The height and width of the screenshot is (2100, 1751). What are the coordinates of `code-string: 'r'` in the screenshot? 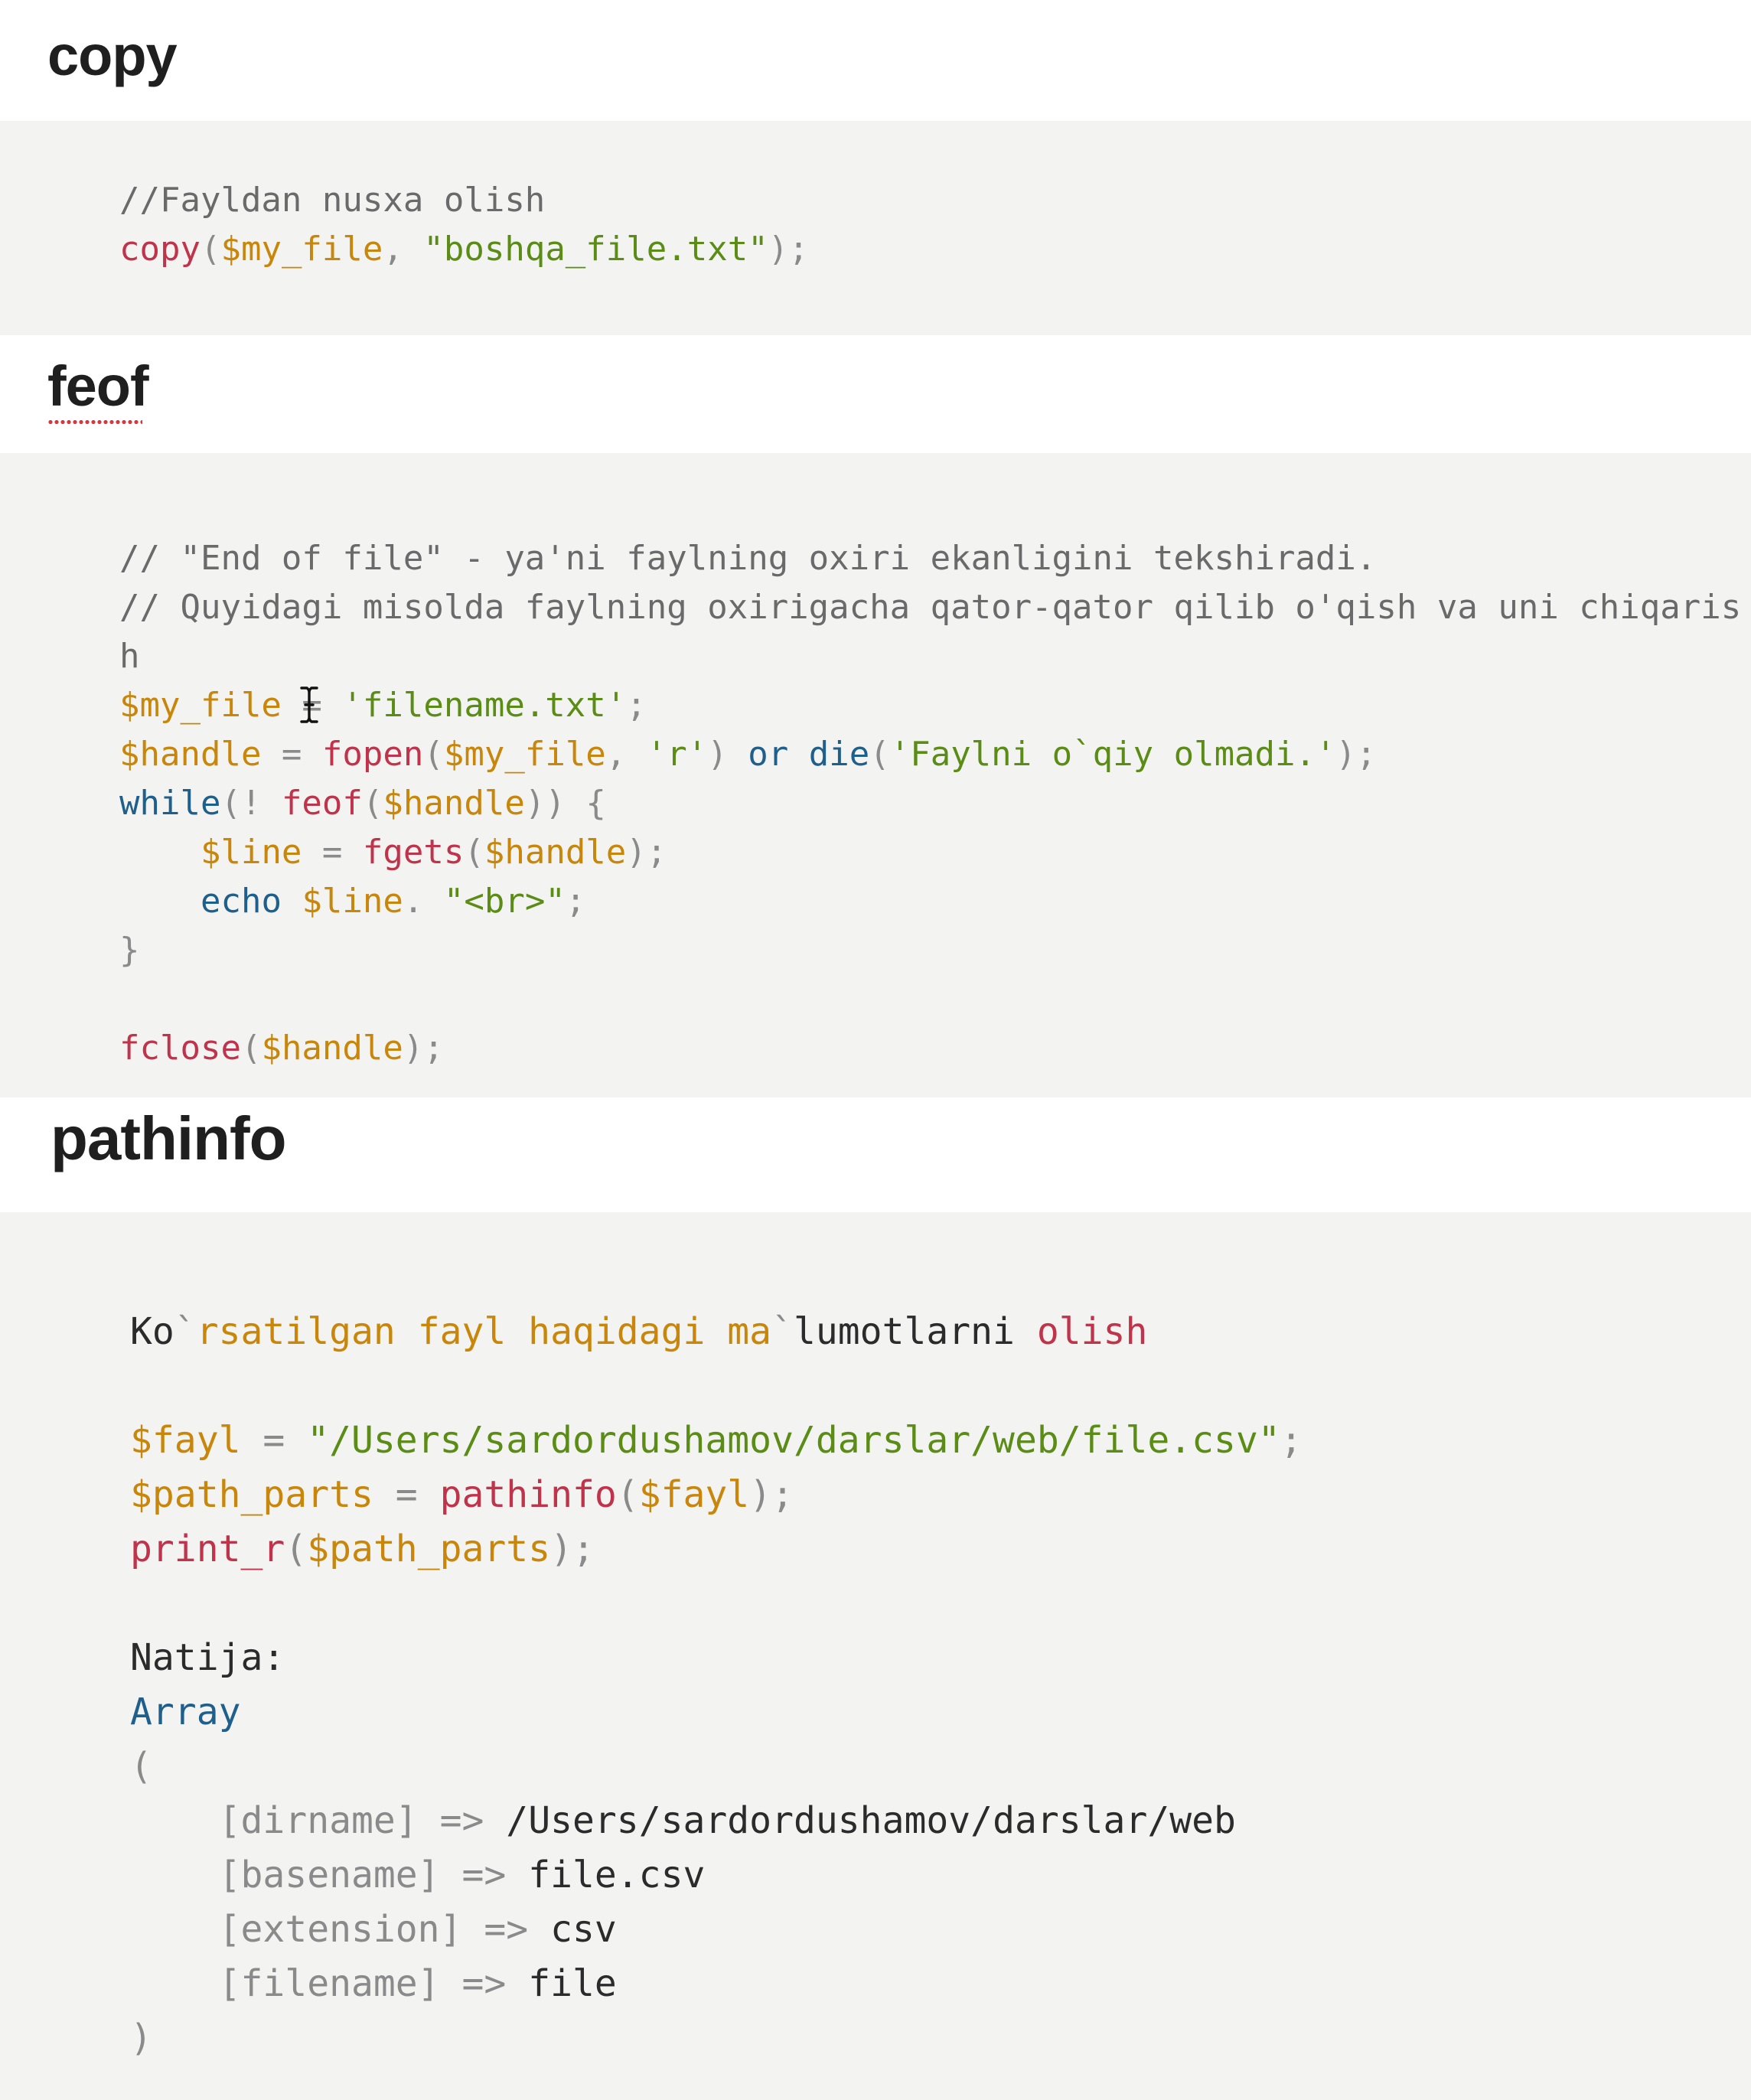 It's located at (677, 754).